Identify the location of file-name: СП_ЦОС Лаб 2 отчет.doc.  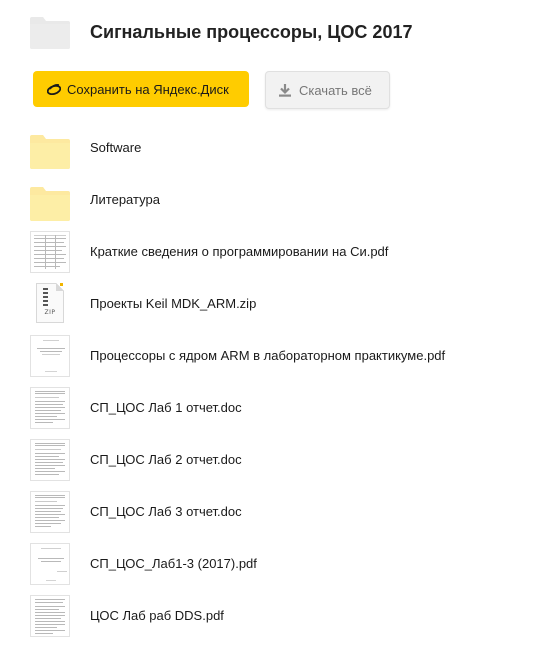
(166, 459).